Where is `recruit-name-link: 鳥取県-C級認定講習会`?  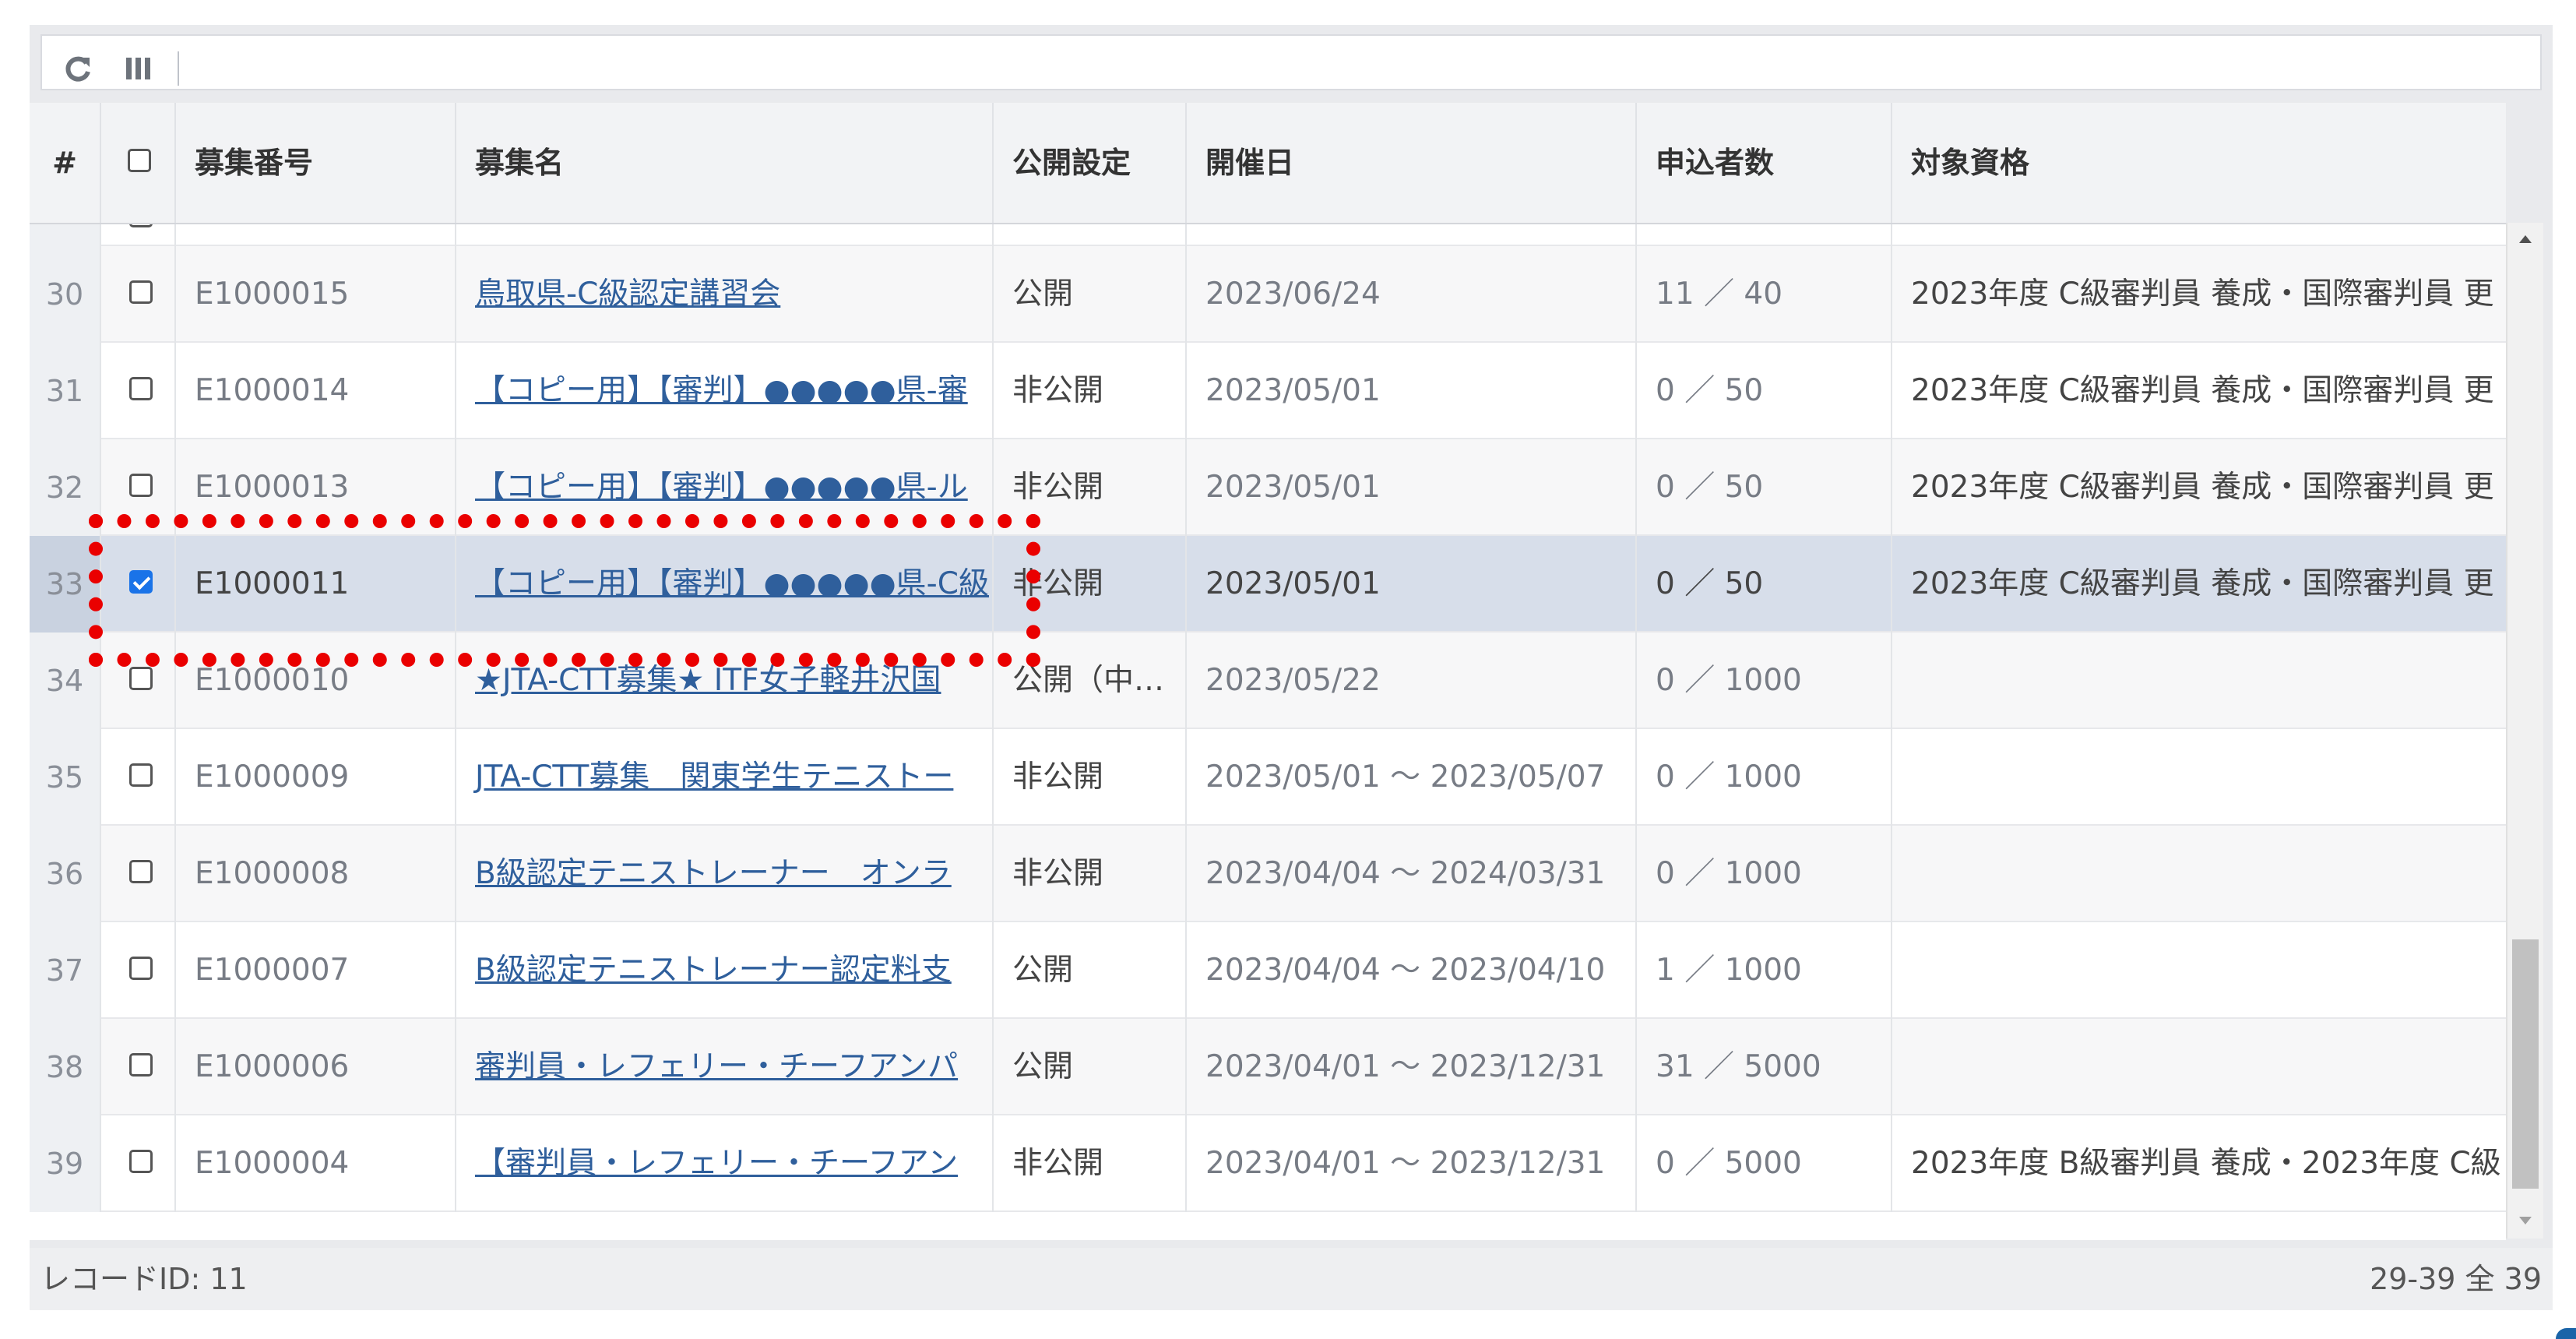 recruit-name-link: 鳥取県-C級認定講習会 is located at coordinates (725, 294).